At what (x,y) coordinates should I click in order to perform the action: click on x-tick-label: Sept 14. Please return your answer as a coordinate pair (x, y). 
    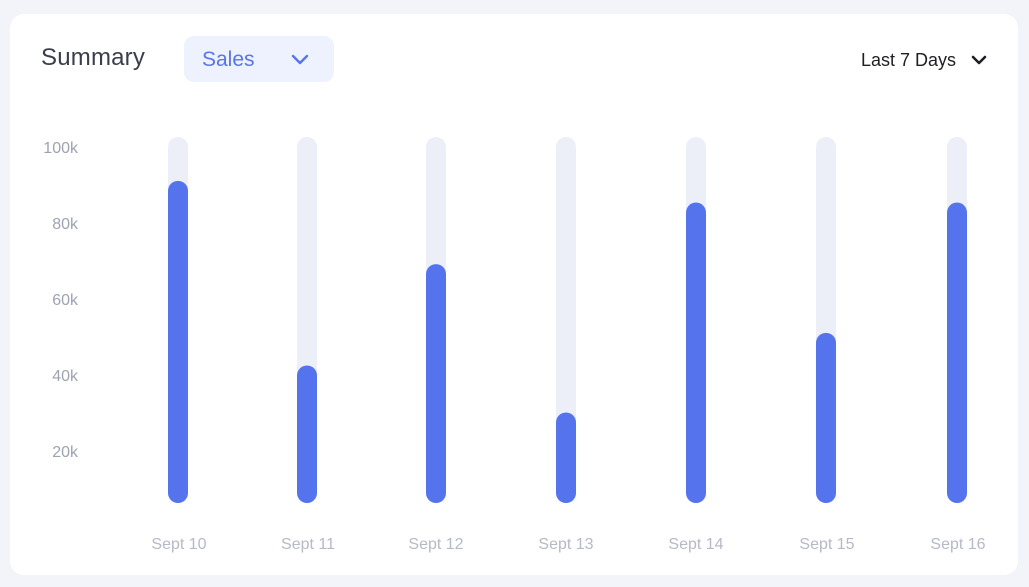
    Looking at the image, I should click on (695, 544).